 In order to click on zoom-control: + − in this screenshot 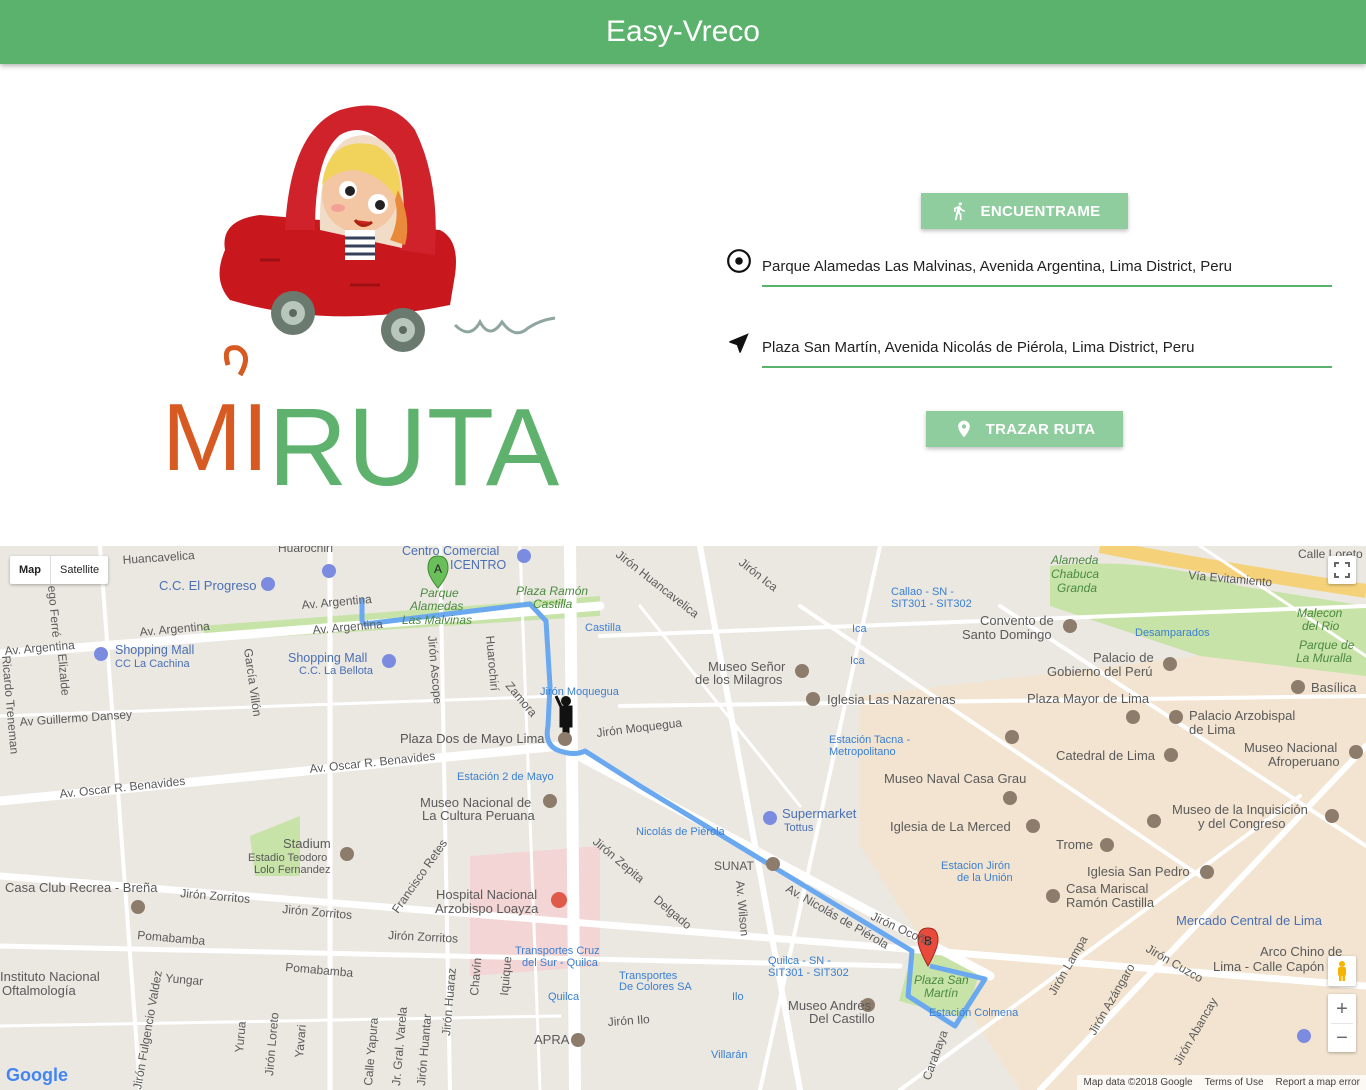, I will do `click(1342, 1023)`.